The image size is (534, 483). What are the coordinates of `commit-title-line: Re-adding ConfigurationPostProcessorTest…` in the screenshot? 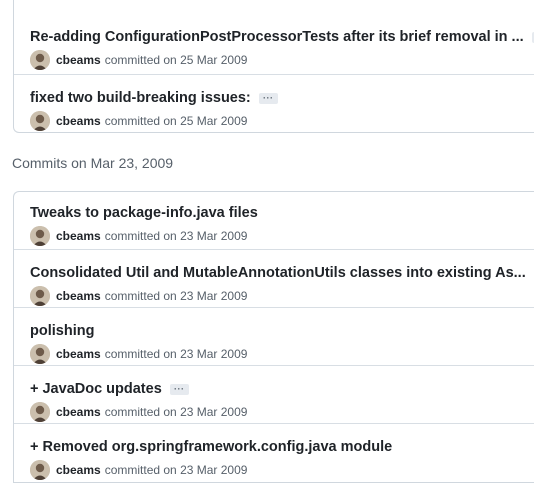 It's located at (282, 37).